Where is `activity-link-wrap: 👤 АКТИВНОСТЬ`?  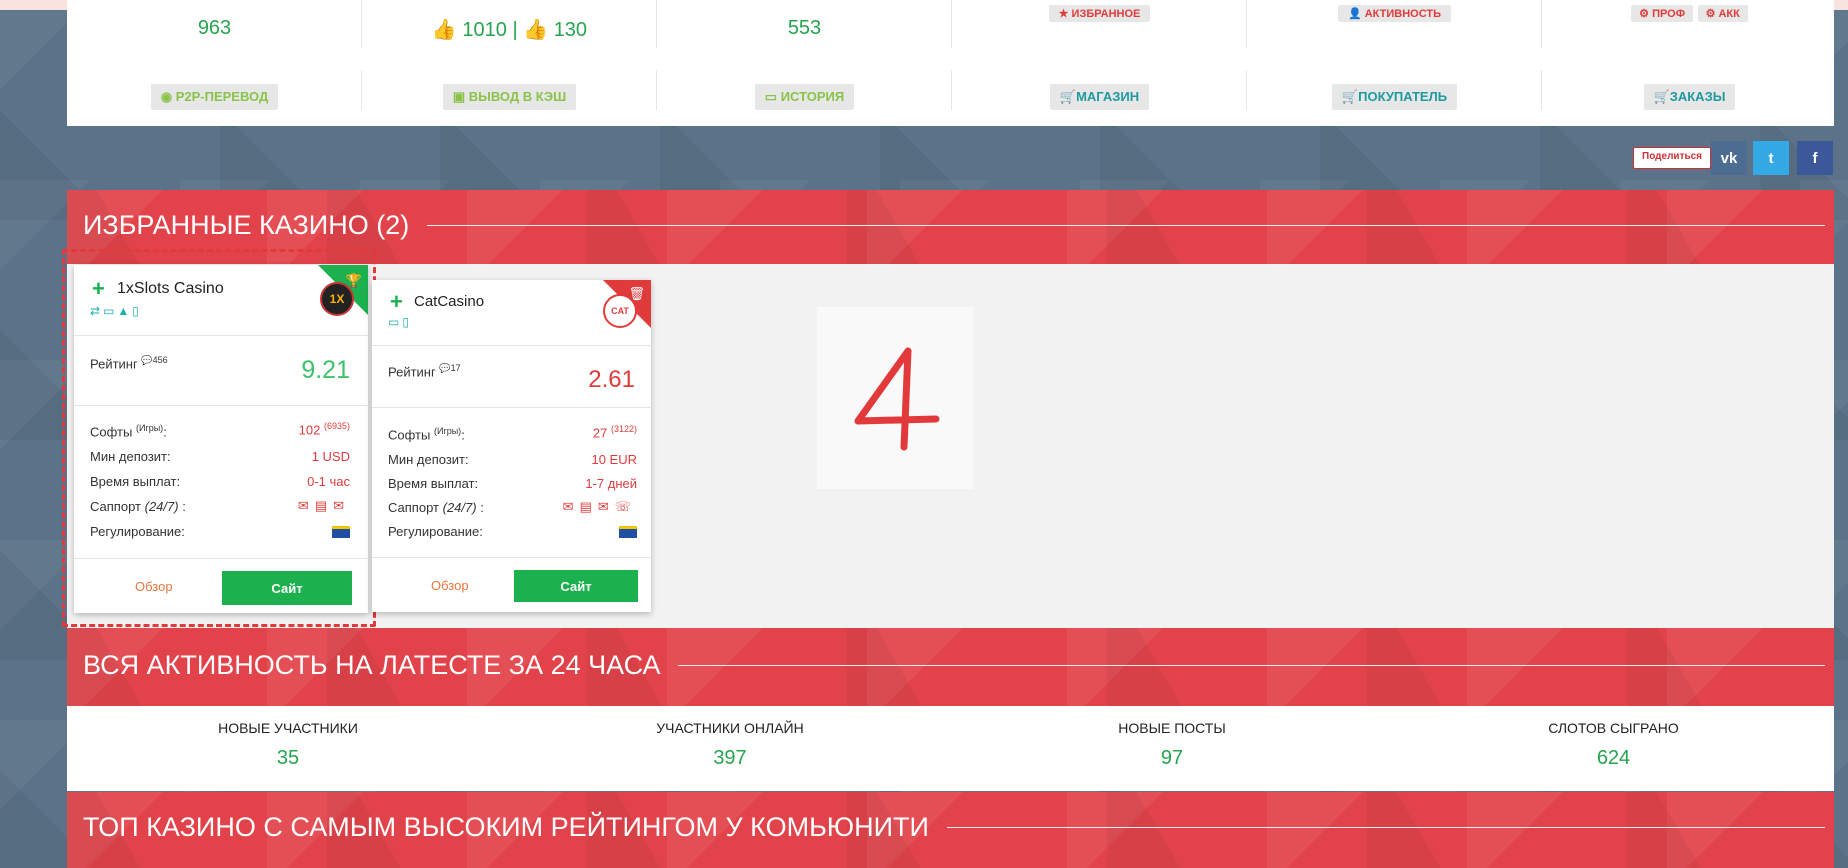
activity-link-wrap: 👤 АКТИВНОСТЬ is located at coordinates (1394, 13).